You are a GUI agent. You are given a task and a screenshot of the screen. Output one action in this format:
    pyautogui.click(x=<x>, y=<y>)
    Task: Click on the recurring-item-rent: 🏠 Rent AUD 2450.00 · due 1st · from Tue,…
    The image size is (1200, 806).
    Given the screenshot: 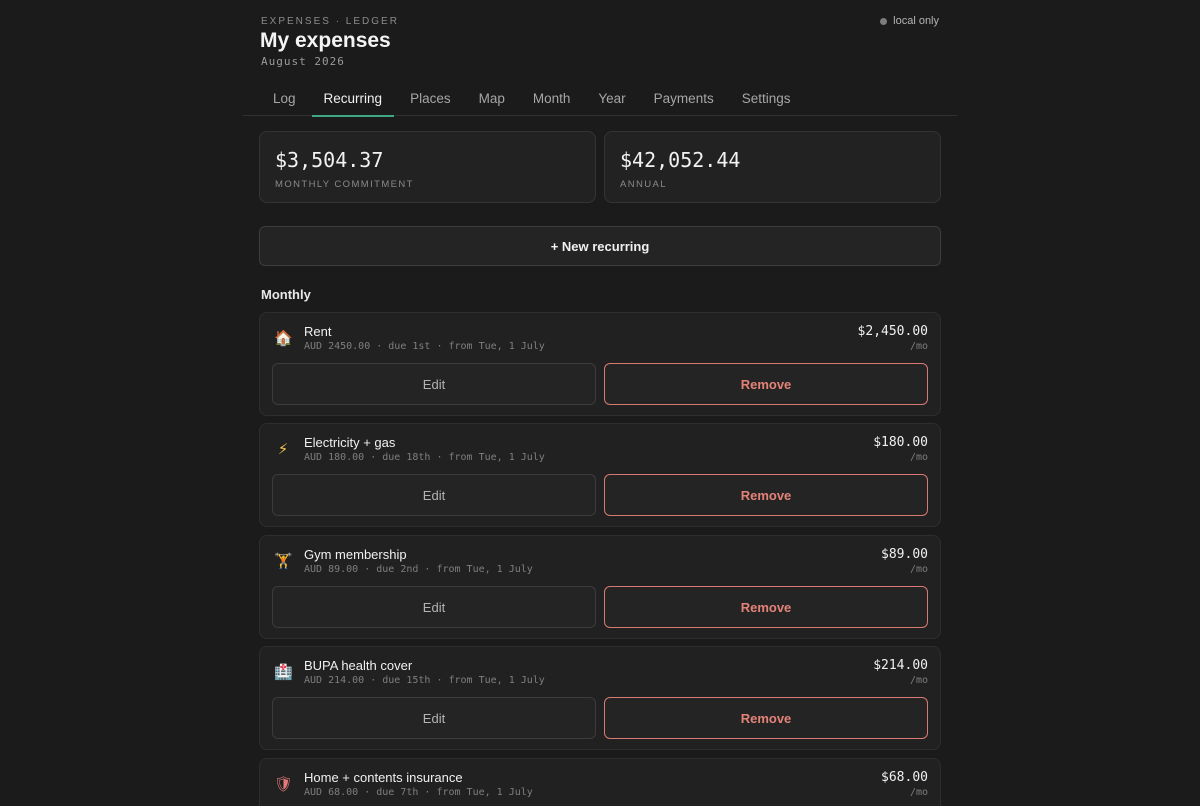 What is the action you would take?
    pyautogui.click(x=600, y=364)
    